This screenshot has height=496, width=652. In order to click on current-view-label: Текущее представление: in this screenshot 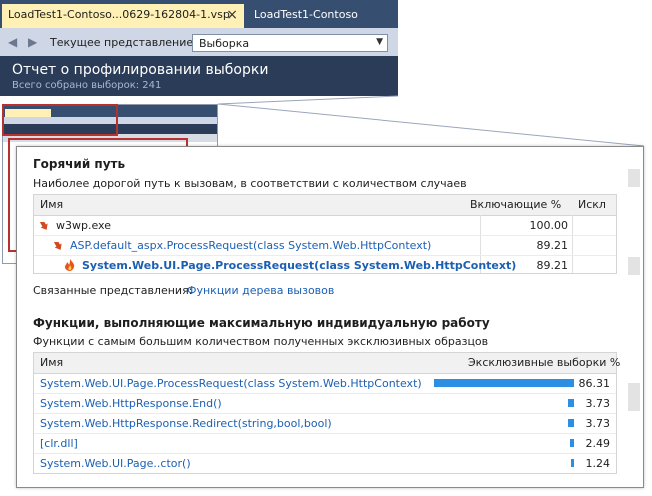, I will do `click(123, 42)`.